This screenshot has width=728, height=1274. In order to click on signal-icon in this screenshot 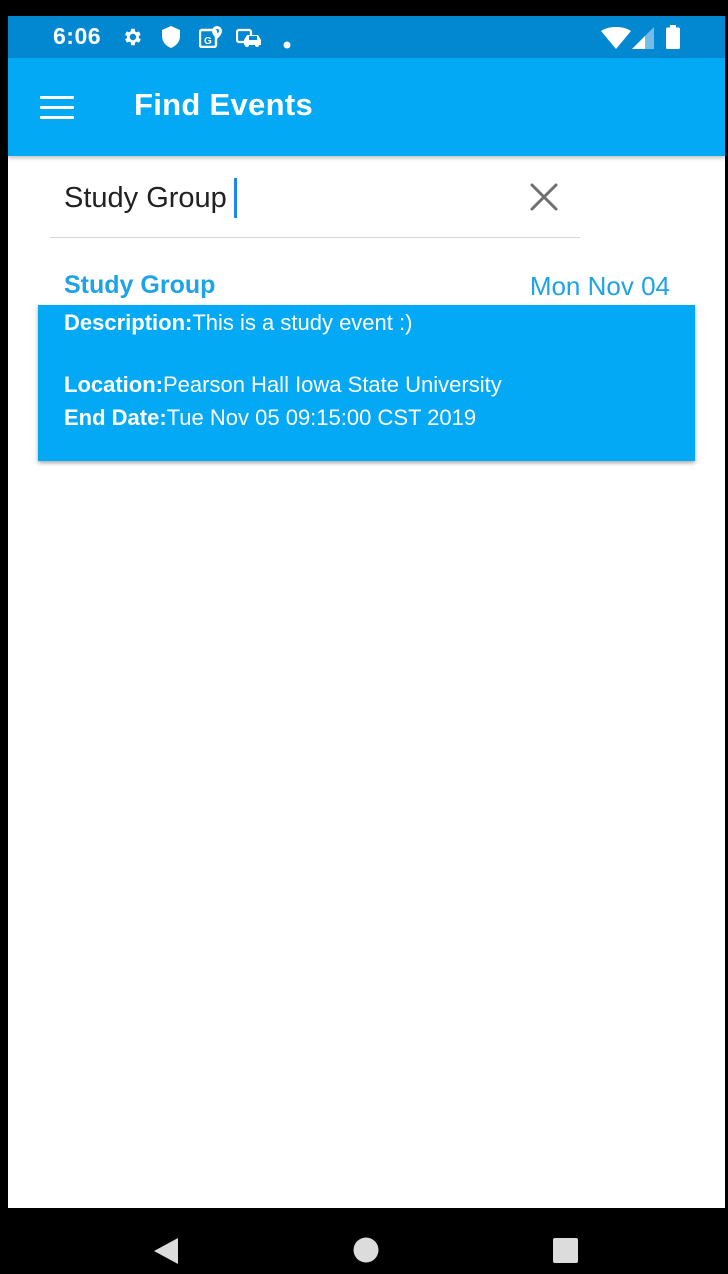, I will do `click(643, 40)`.